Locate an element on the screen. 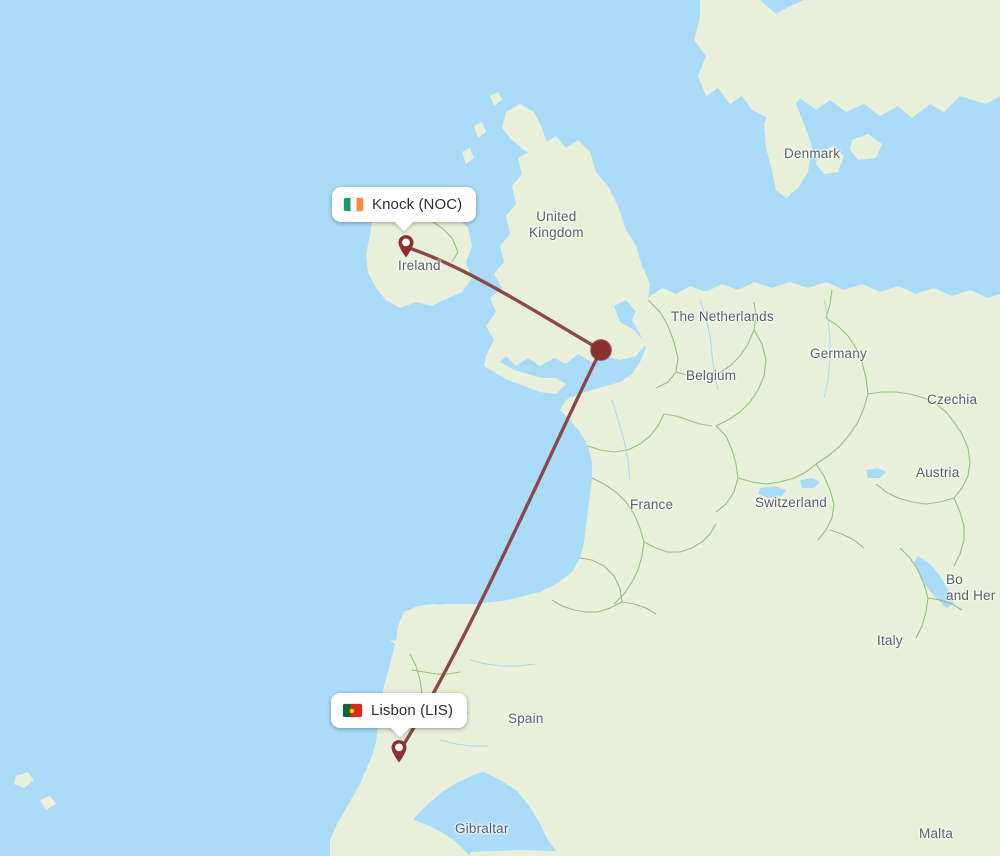  route-line-layer is located at coordinates (500, 499).